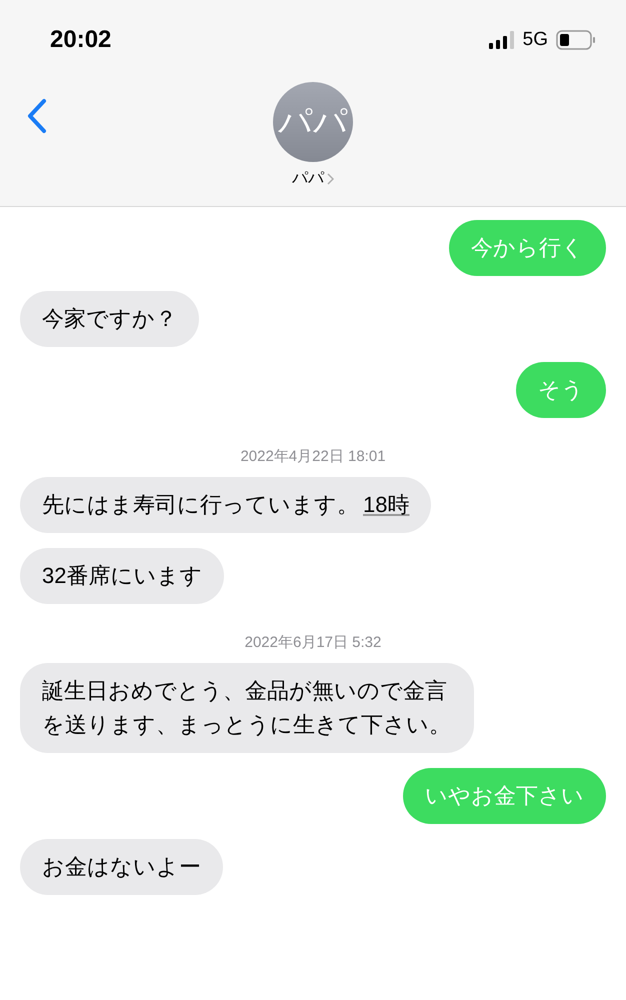  What do you see at coordinates (330, 178) in the screenshot?
I see `chevron-icon` at bounding box center [330, 178].